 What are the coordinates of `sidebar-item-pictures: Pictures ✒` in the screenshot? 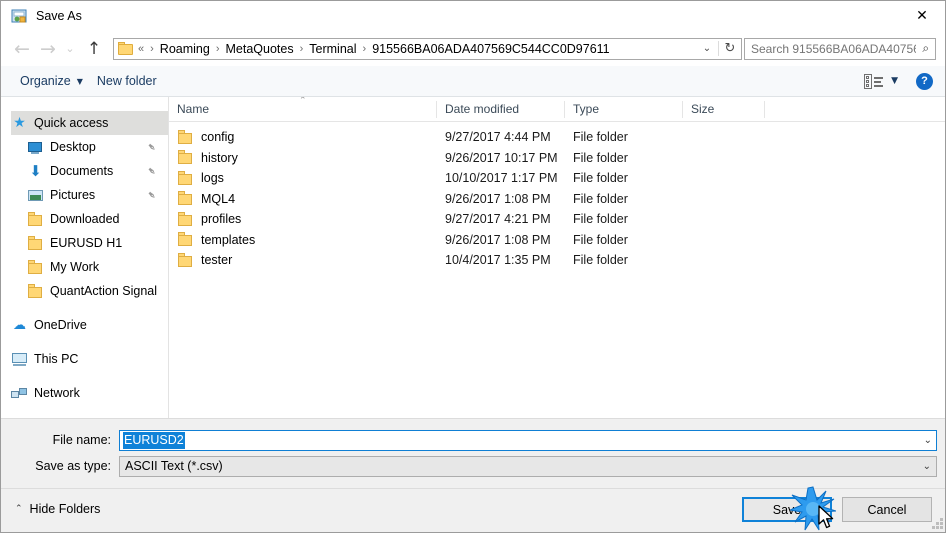 It's located at (84, 195).